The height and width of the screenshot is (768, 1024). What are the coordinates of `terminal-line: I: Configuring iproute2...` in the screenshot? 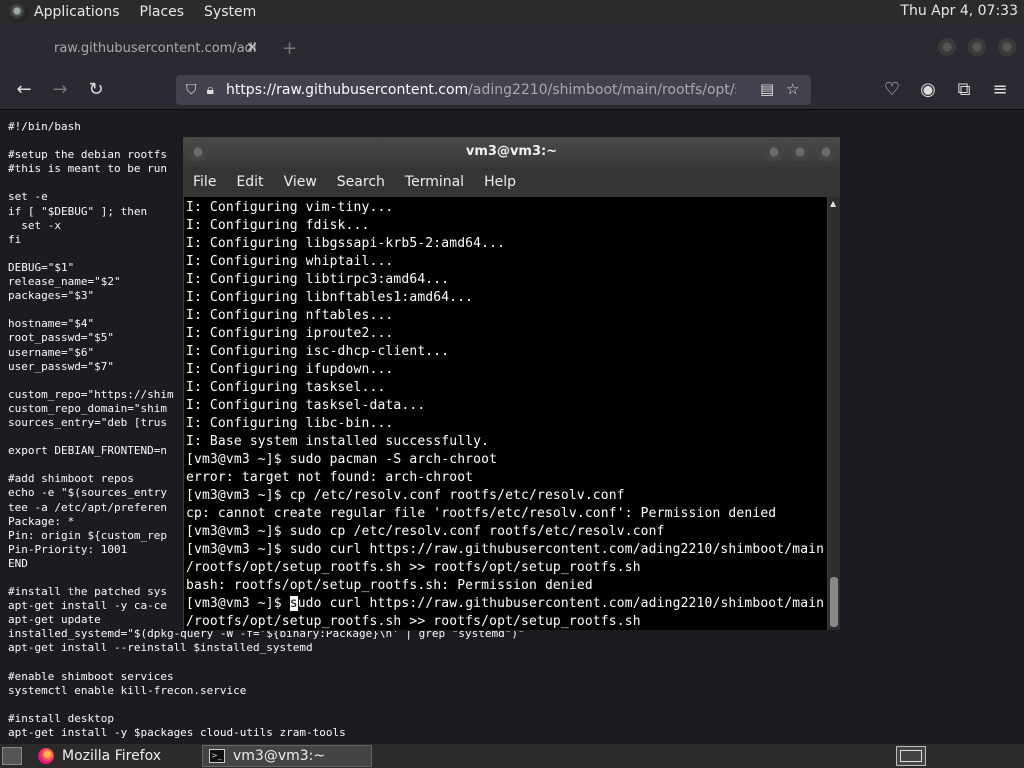 It's located at (290, 333).